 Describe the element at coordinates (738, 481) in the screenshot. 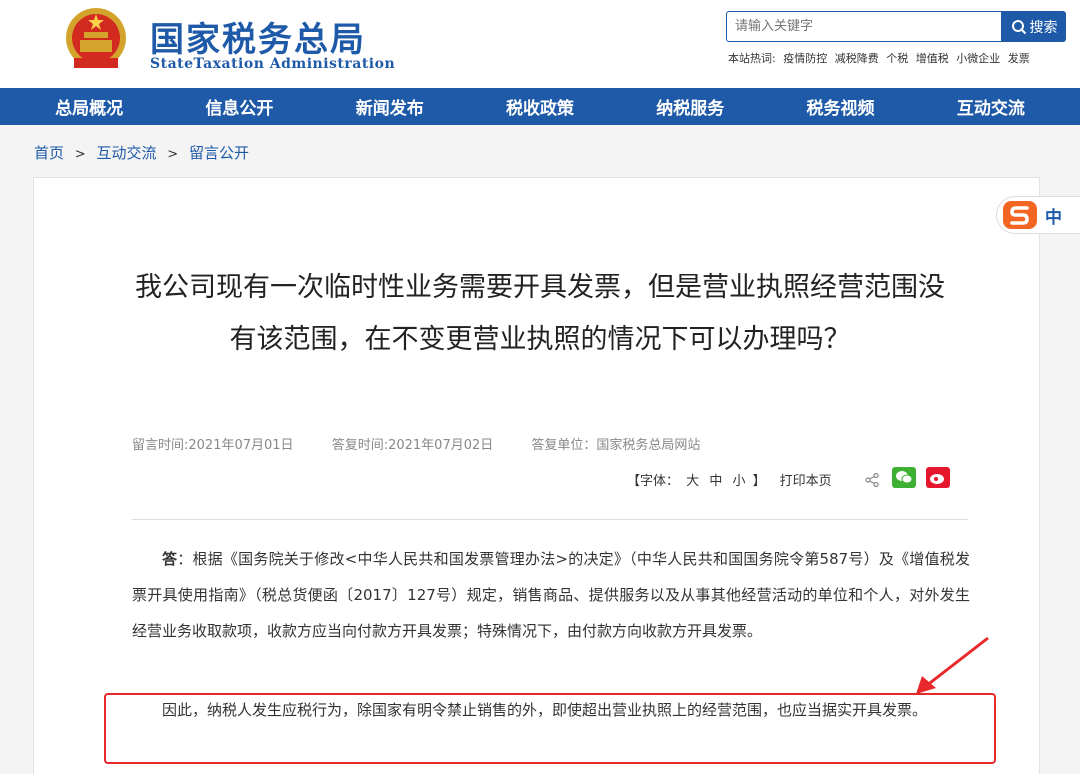

I see `font-size-small: 小` at that location.